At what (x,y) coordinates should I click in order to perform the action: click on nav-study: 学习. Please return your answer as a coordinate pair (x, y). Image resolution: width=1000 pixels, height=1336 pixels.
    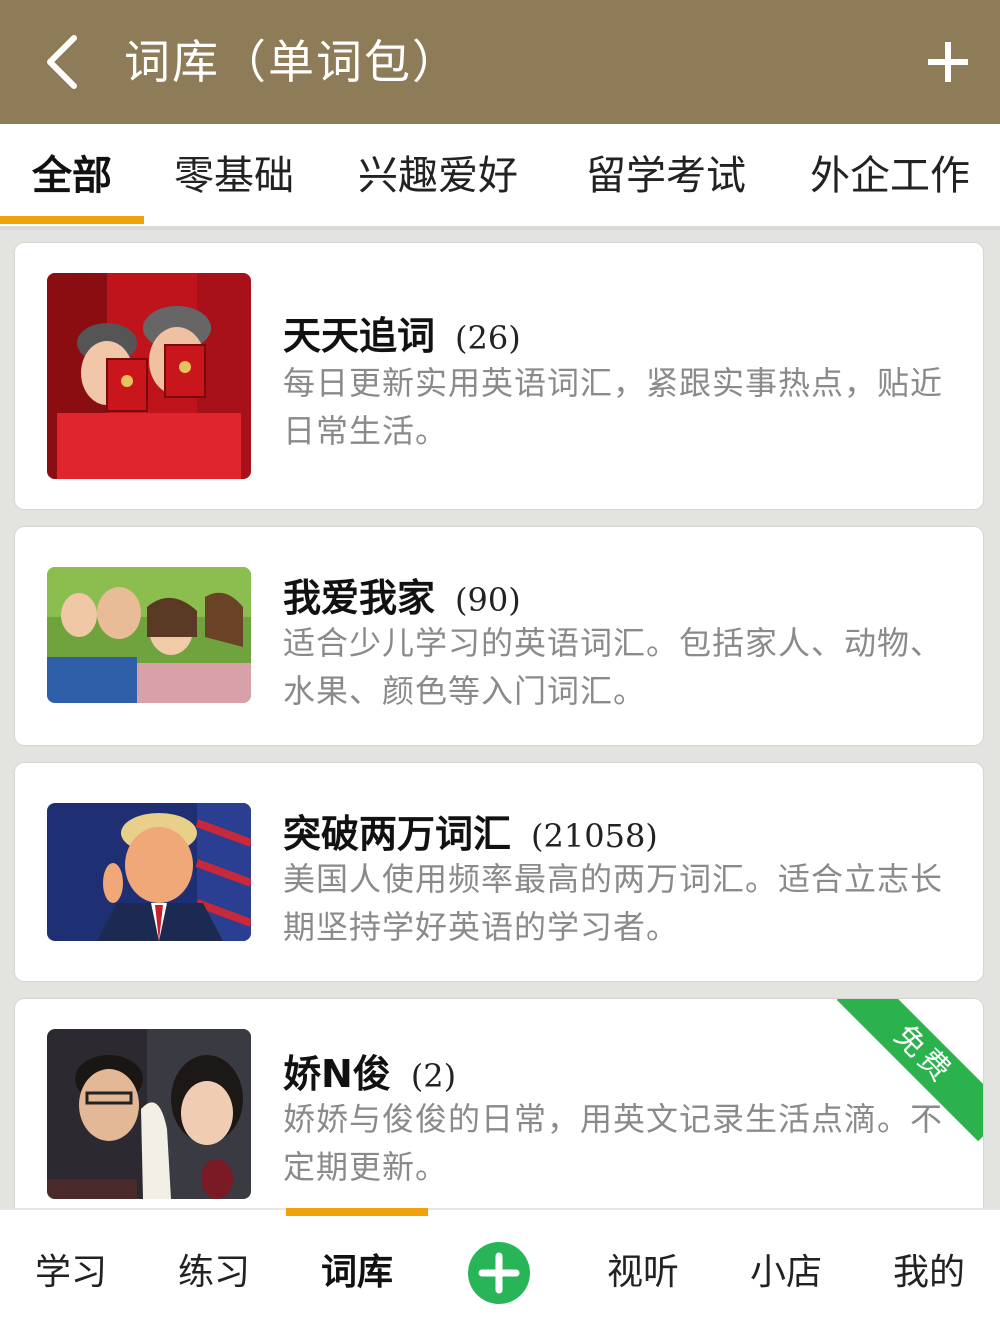
    Looking at the image, I should click on (71, 1273).